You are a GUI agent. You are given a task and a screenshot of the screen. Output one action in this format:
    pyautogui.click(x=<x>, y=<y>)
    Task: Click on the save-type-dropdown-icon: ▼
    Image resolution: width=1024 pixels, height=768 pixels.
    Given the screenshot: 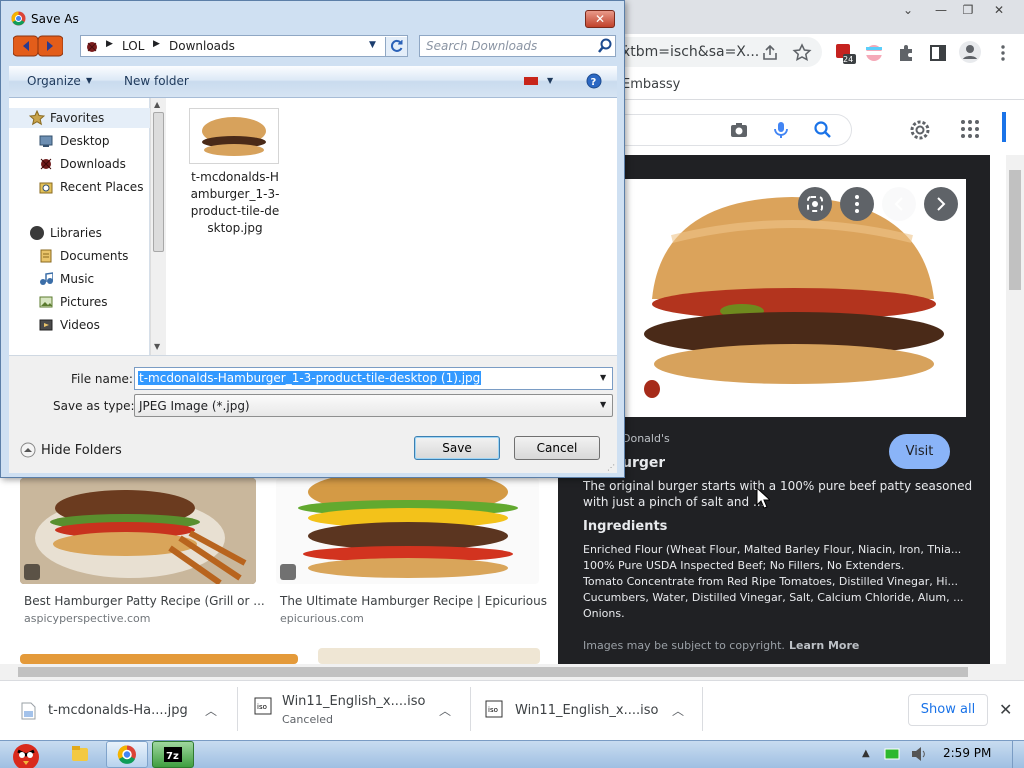 What is the action you would take?
    pyautogui.click(x=603, y=404)
    